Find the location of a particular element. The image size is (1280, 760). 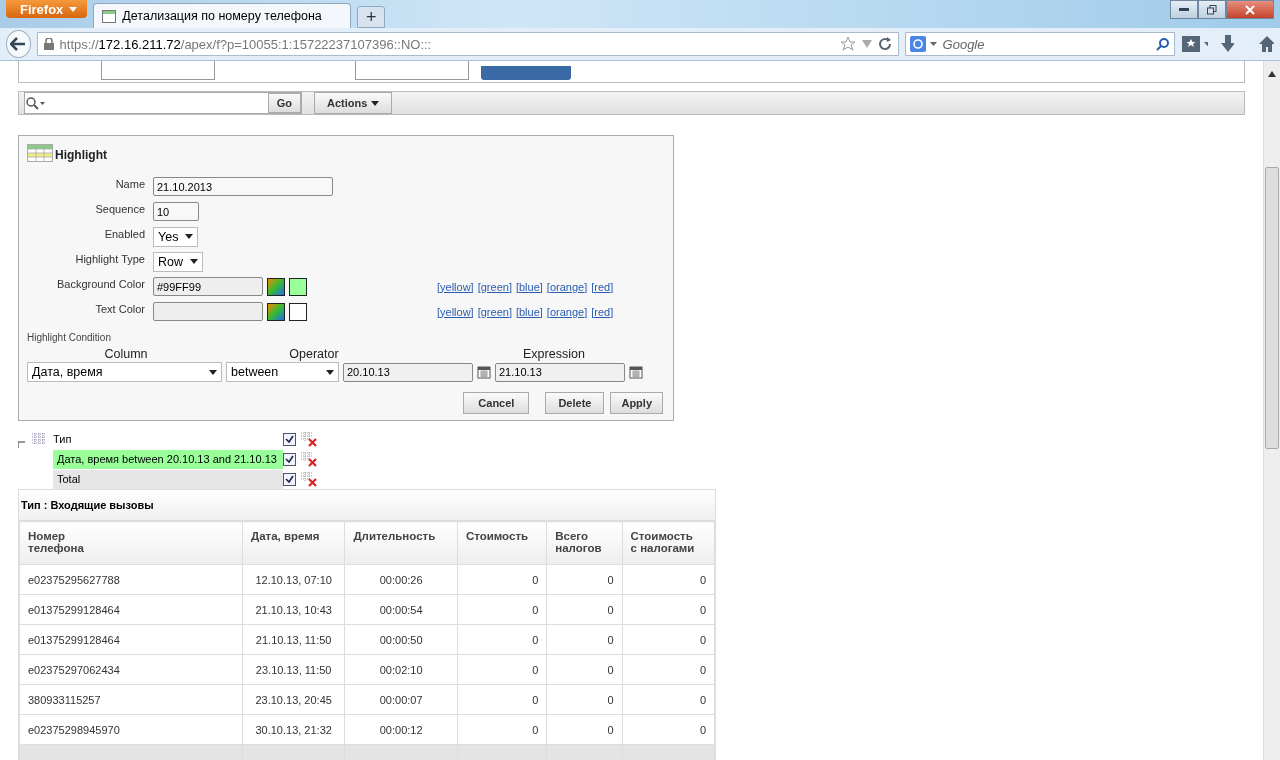

table-cell: 23.10.13, 11:50 is located at coordinates (293, 669).